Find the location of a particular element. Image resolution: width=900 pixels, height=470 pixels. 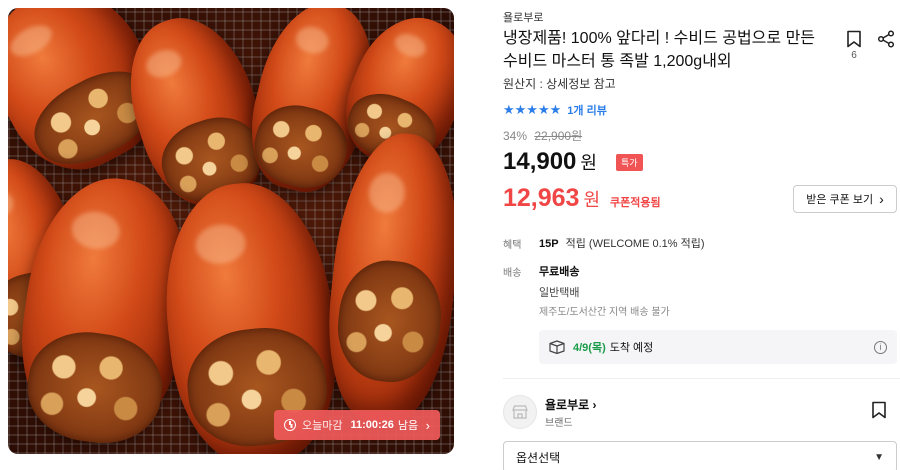

view-coupons-label: 받은 쿠폰 보기 is located at coordinates (840, 200).